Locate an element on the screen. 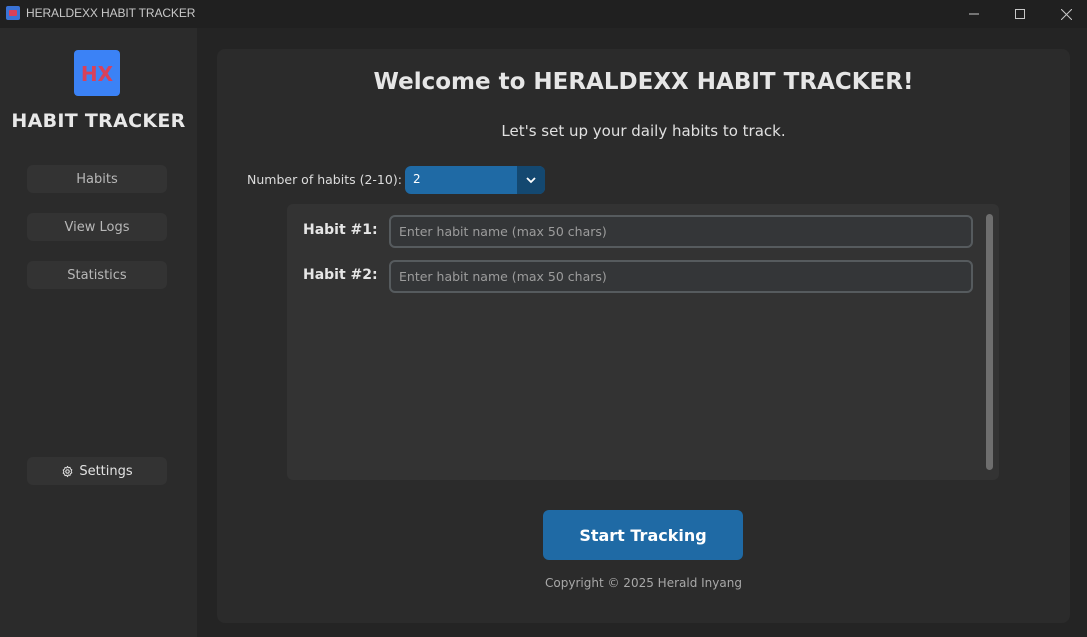 This screenshot has height=637, width=1087. num-habits-label: Number of habits (2-10): is located at coordinates (324, 179).